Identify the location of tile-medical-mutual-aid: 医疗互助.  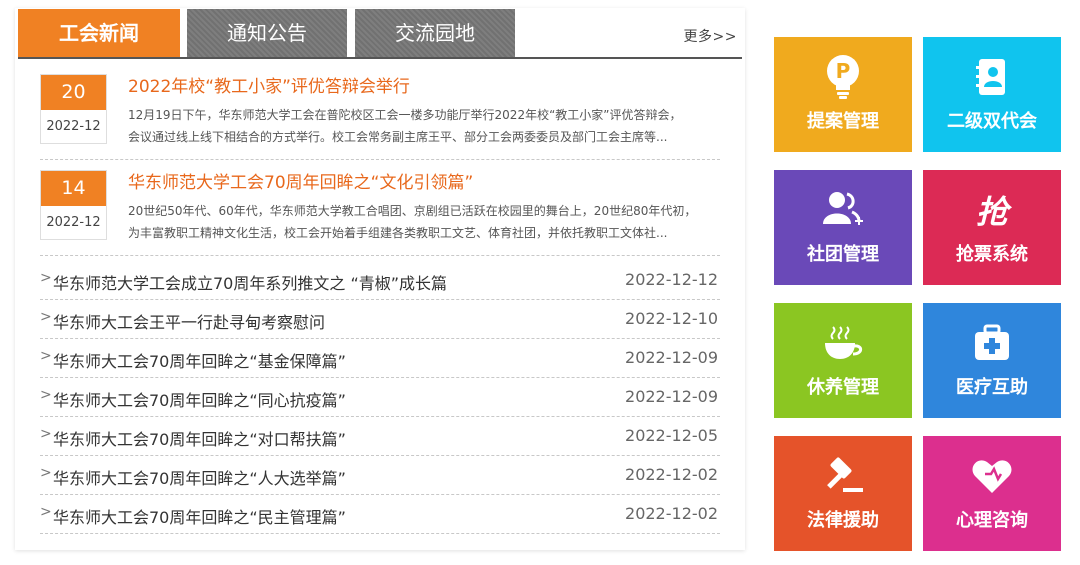
(992, 360).